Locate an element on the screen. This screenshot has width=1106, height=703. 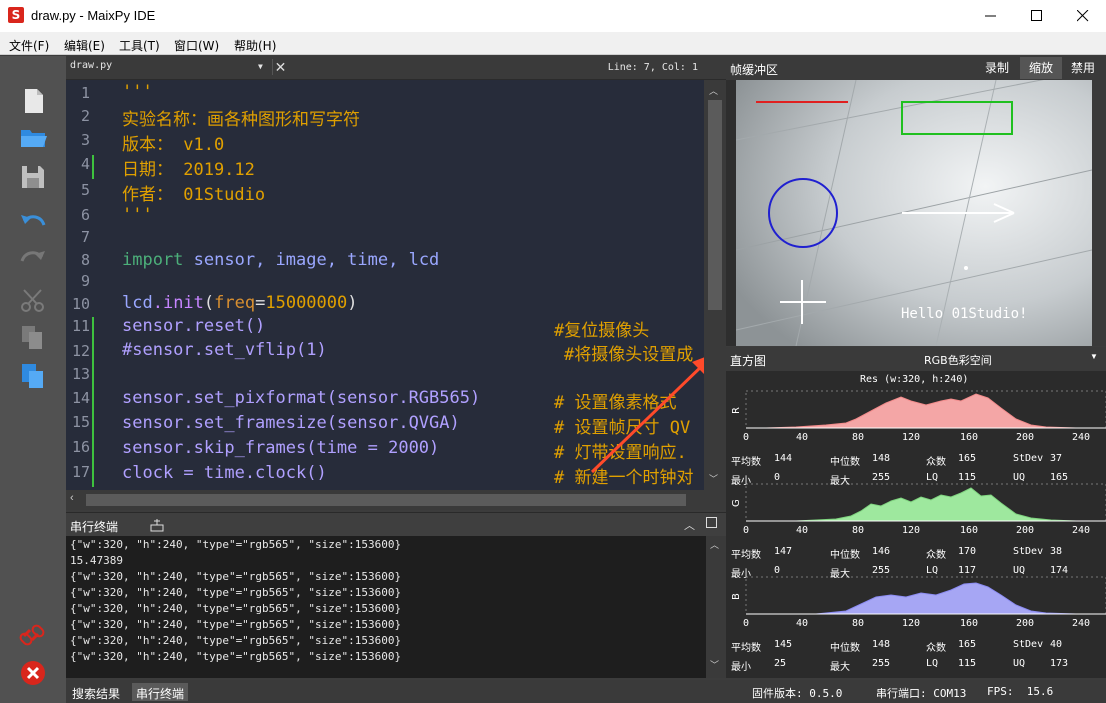
line-number: 4 is located at coordinates (85, 164).